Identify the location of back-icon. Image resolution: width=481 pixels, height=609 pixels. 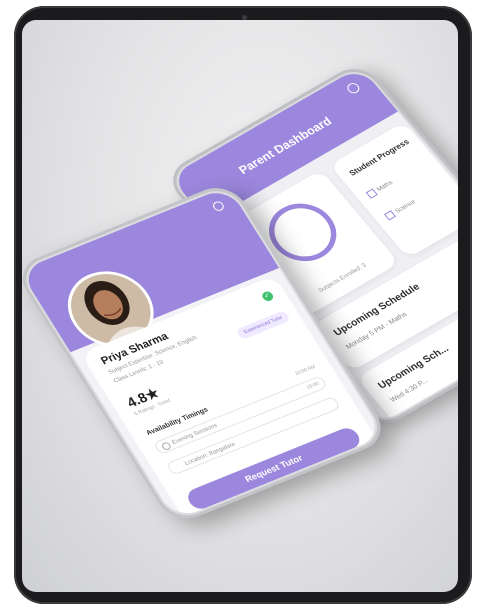
(218, 206).